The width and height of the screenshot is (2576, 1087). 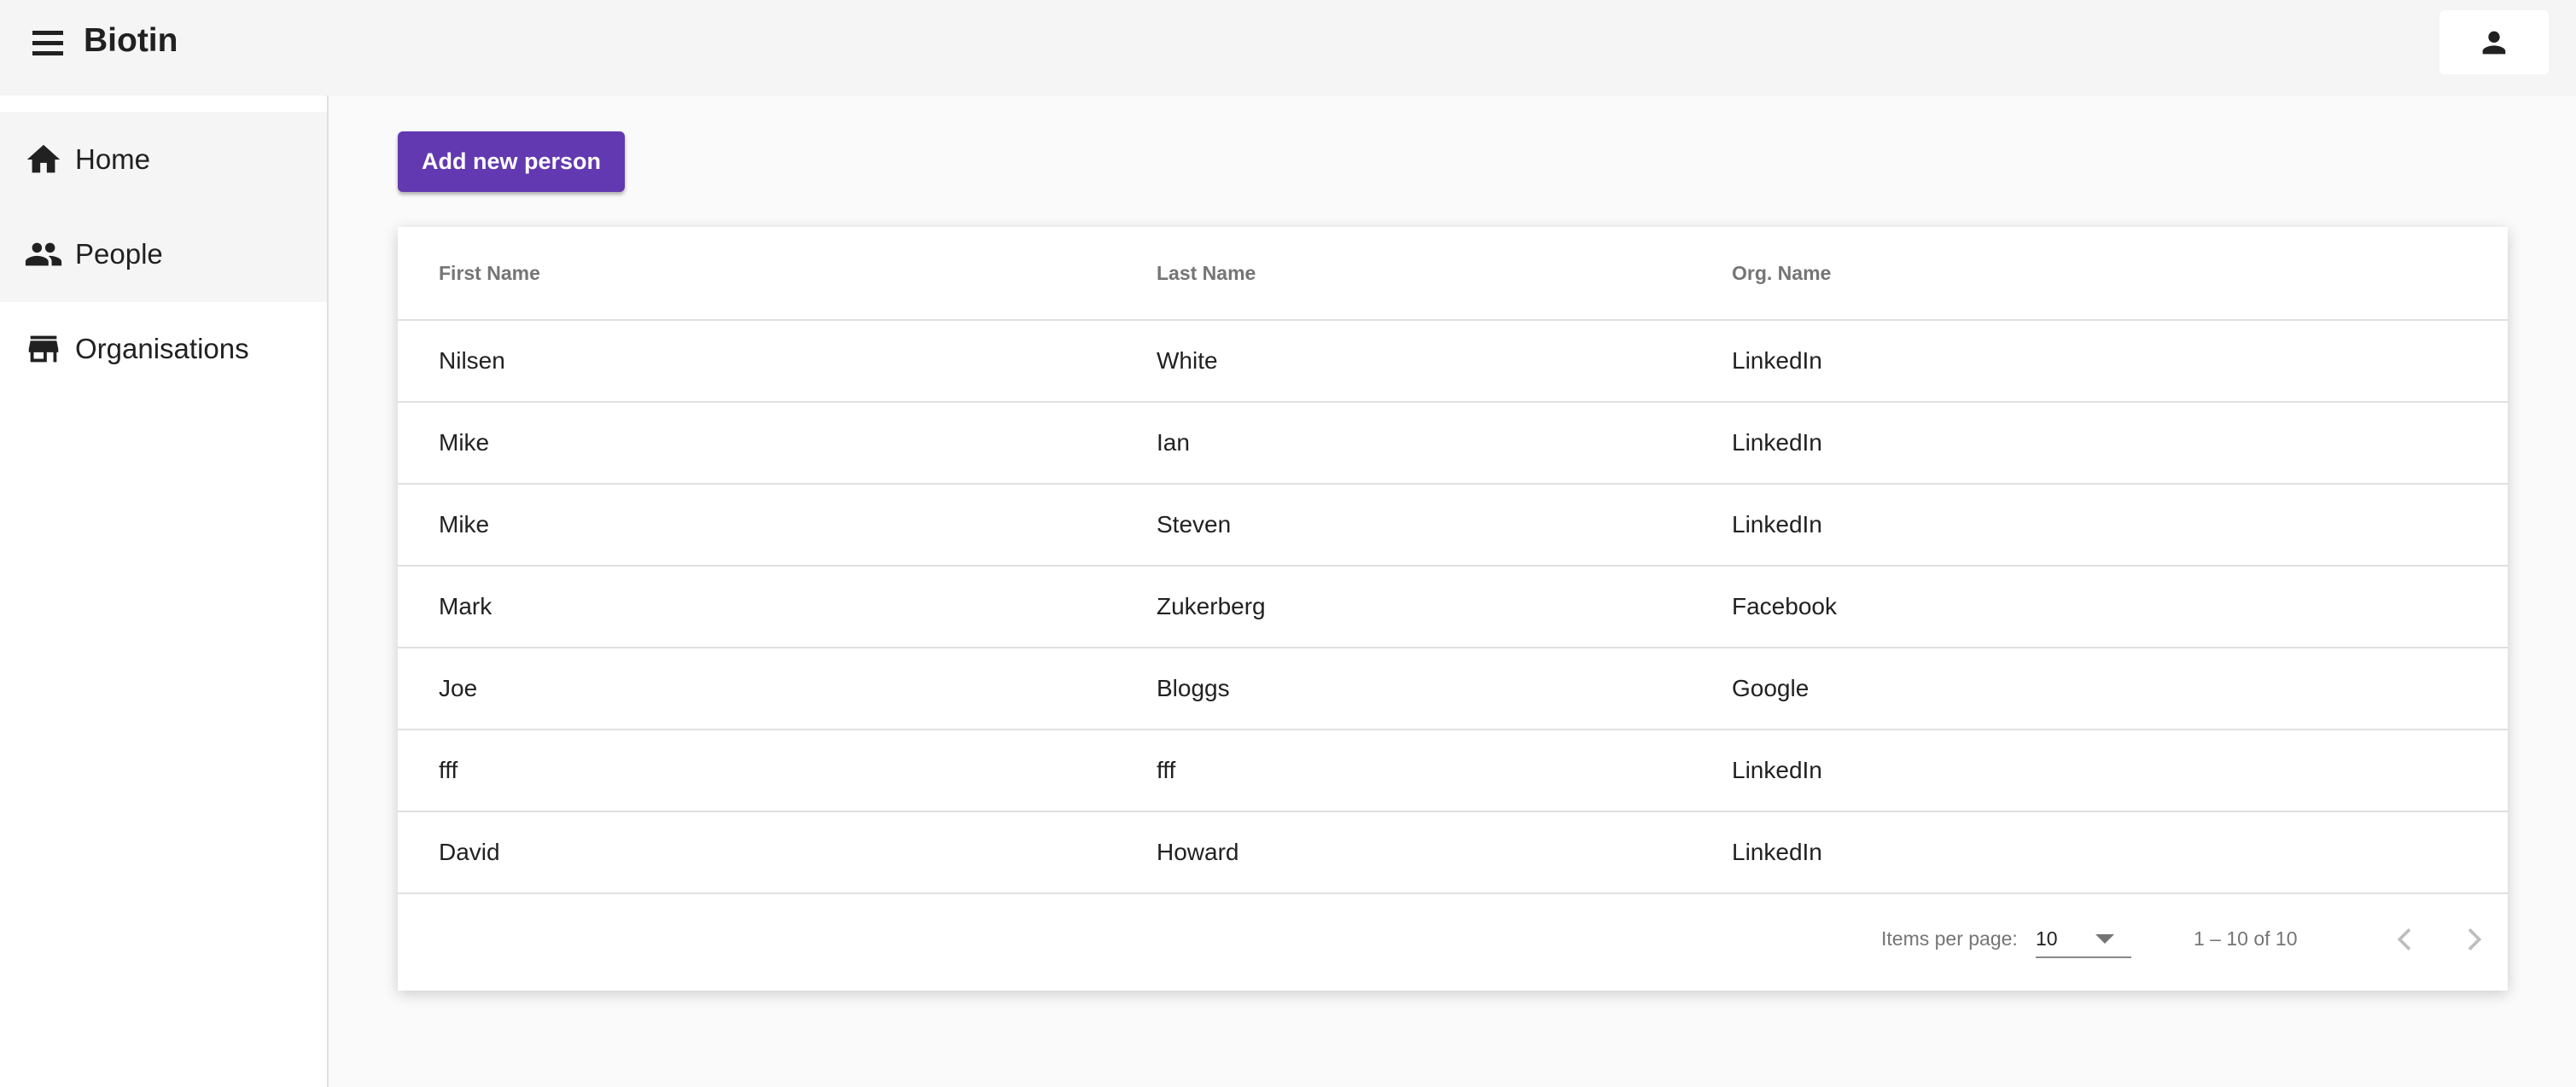 What do you see at coordinates (1784, 606) in the screenshot?
I see `org-name-cell: Facebook` at bounding box center [1784, 606].